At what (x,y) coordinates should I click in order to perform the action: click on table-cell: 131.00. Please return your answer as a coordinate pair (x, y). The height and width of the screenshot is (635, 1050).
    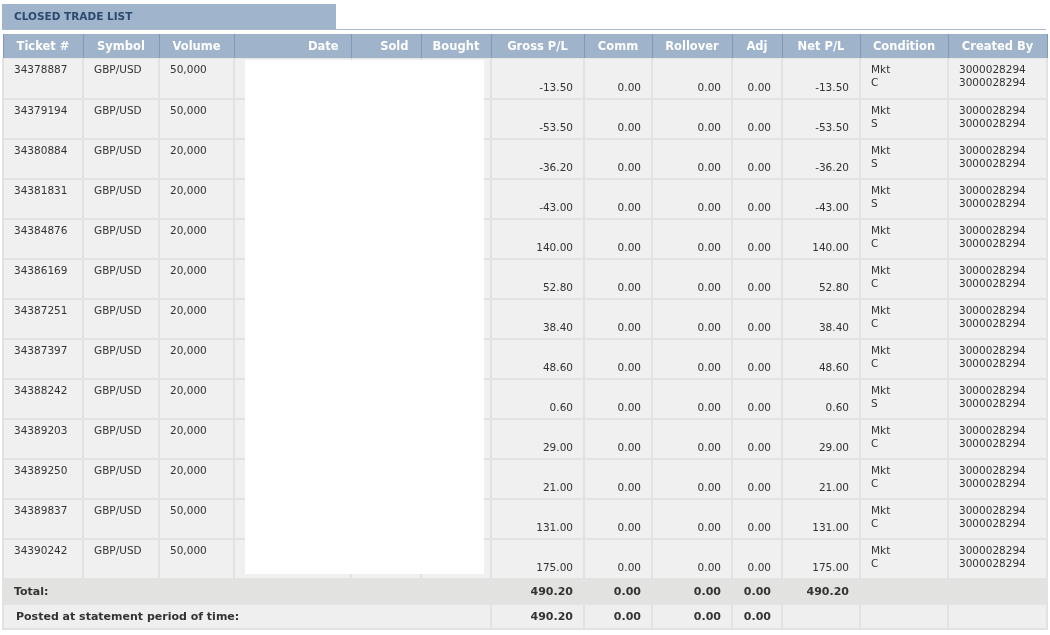
    Looking at the image, I should click on (537, 518).